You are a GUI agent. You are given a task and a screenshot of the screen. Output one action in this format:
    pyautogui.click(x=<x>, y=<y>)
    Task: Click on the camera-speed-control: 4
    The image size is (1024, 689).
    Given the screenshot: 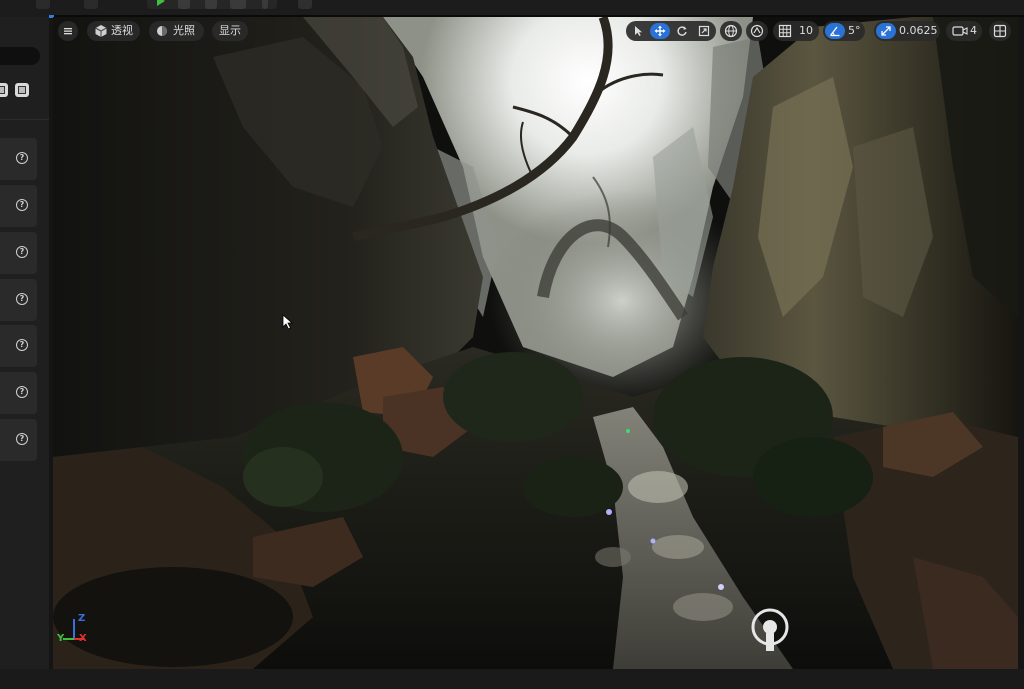 What is the action you would take?
    pyautogui.click(x=964, y=31)
    